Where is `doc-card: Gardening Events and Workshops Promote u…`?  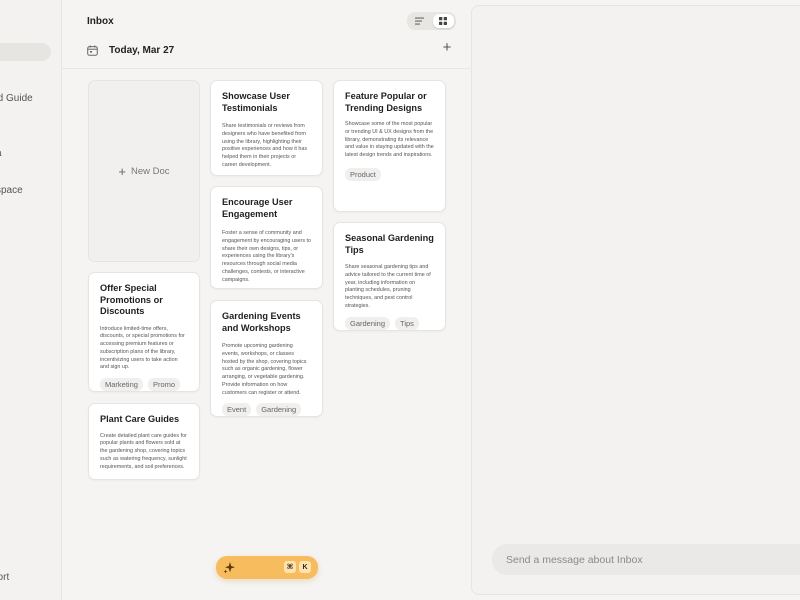
doc-card: Gardening Events and Workshops Promote u… is located at coordinates (266, 358).